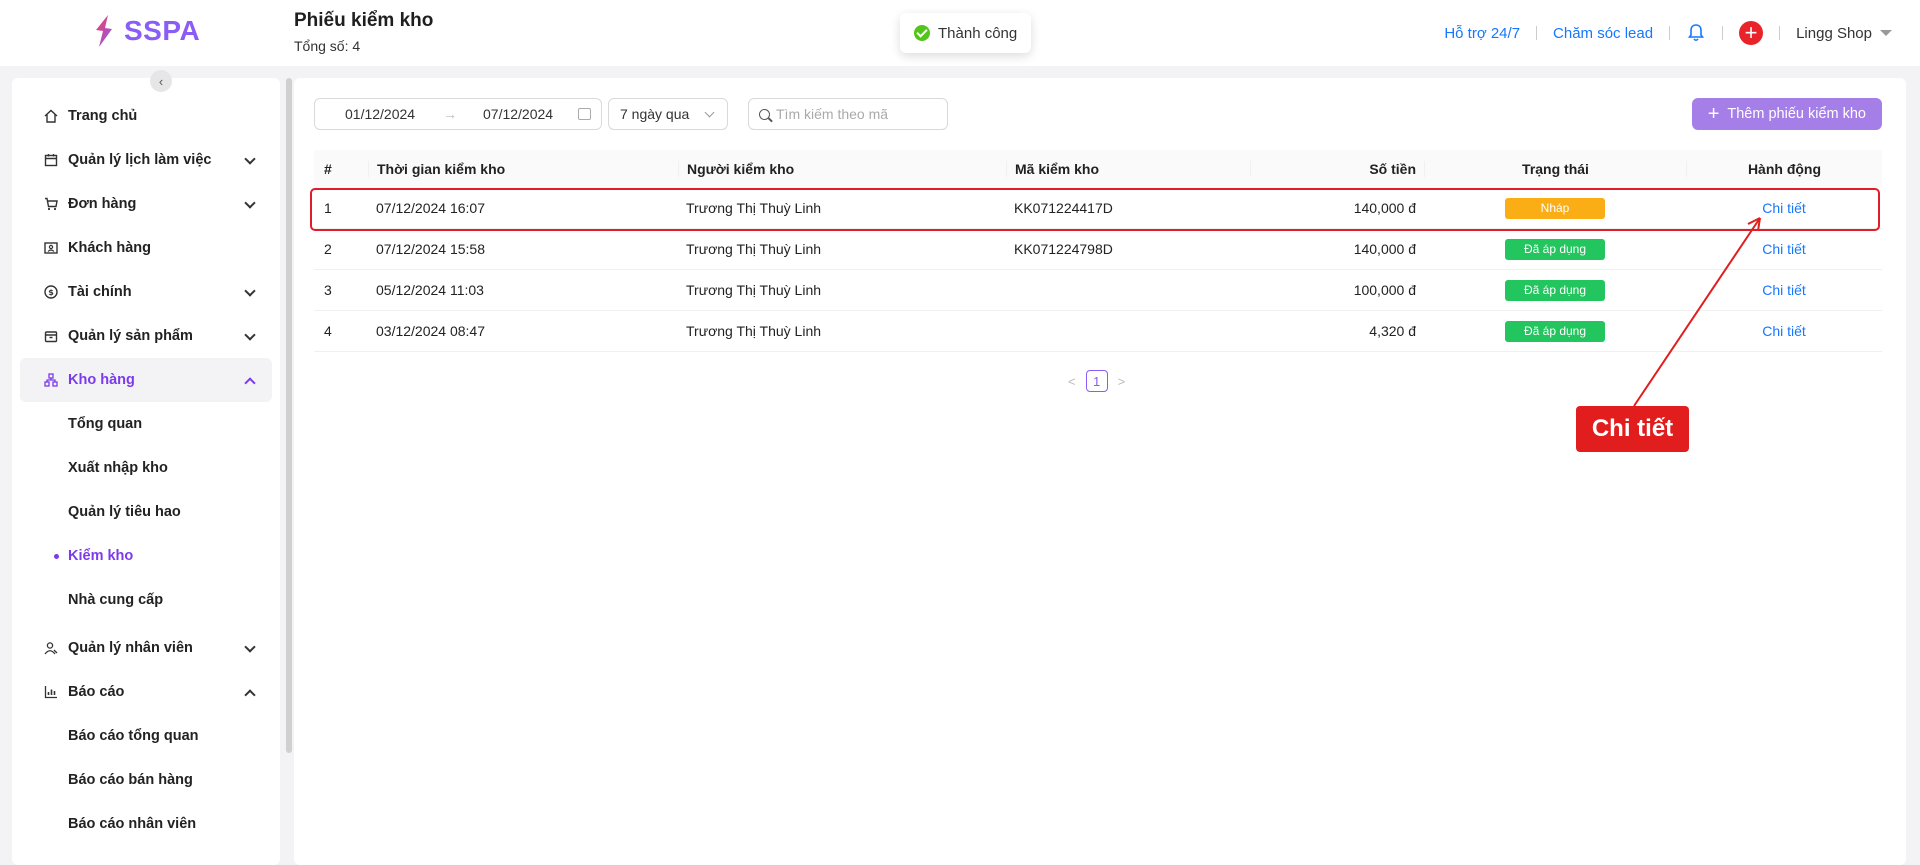 The height and width of the screenshot is (865, 1920). I want to click on shop-selector: Lingg Shop, so click(1844, 33).